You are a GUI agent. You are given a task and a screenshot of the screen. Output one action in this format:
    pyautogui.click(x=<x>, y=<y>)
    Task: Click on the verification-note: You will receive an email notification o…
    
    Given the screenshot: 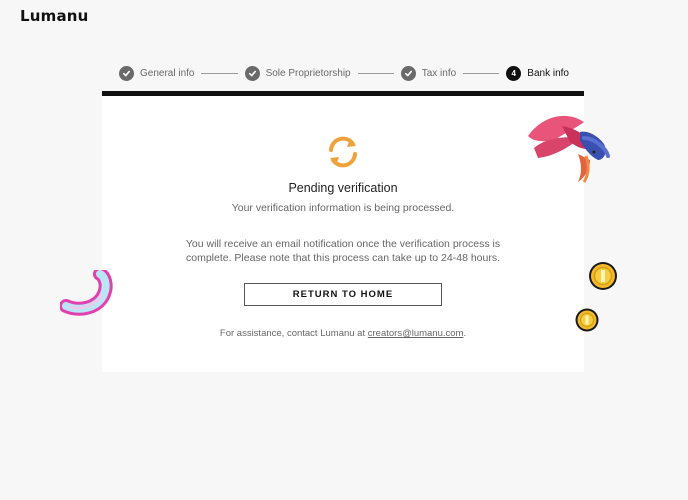 What is the action you would take?
    pyautogui.click(x=343, y=251)
    